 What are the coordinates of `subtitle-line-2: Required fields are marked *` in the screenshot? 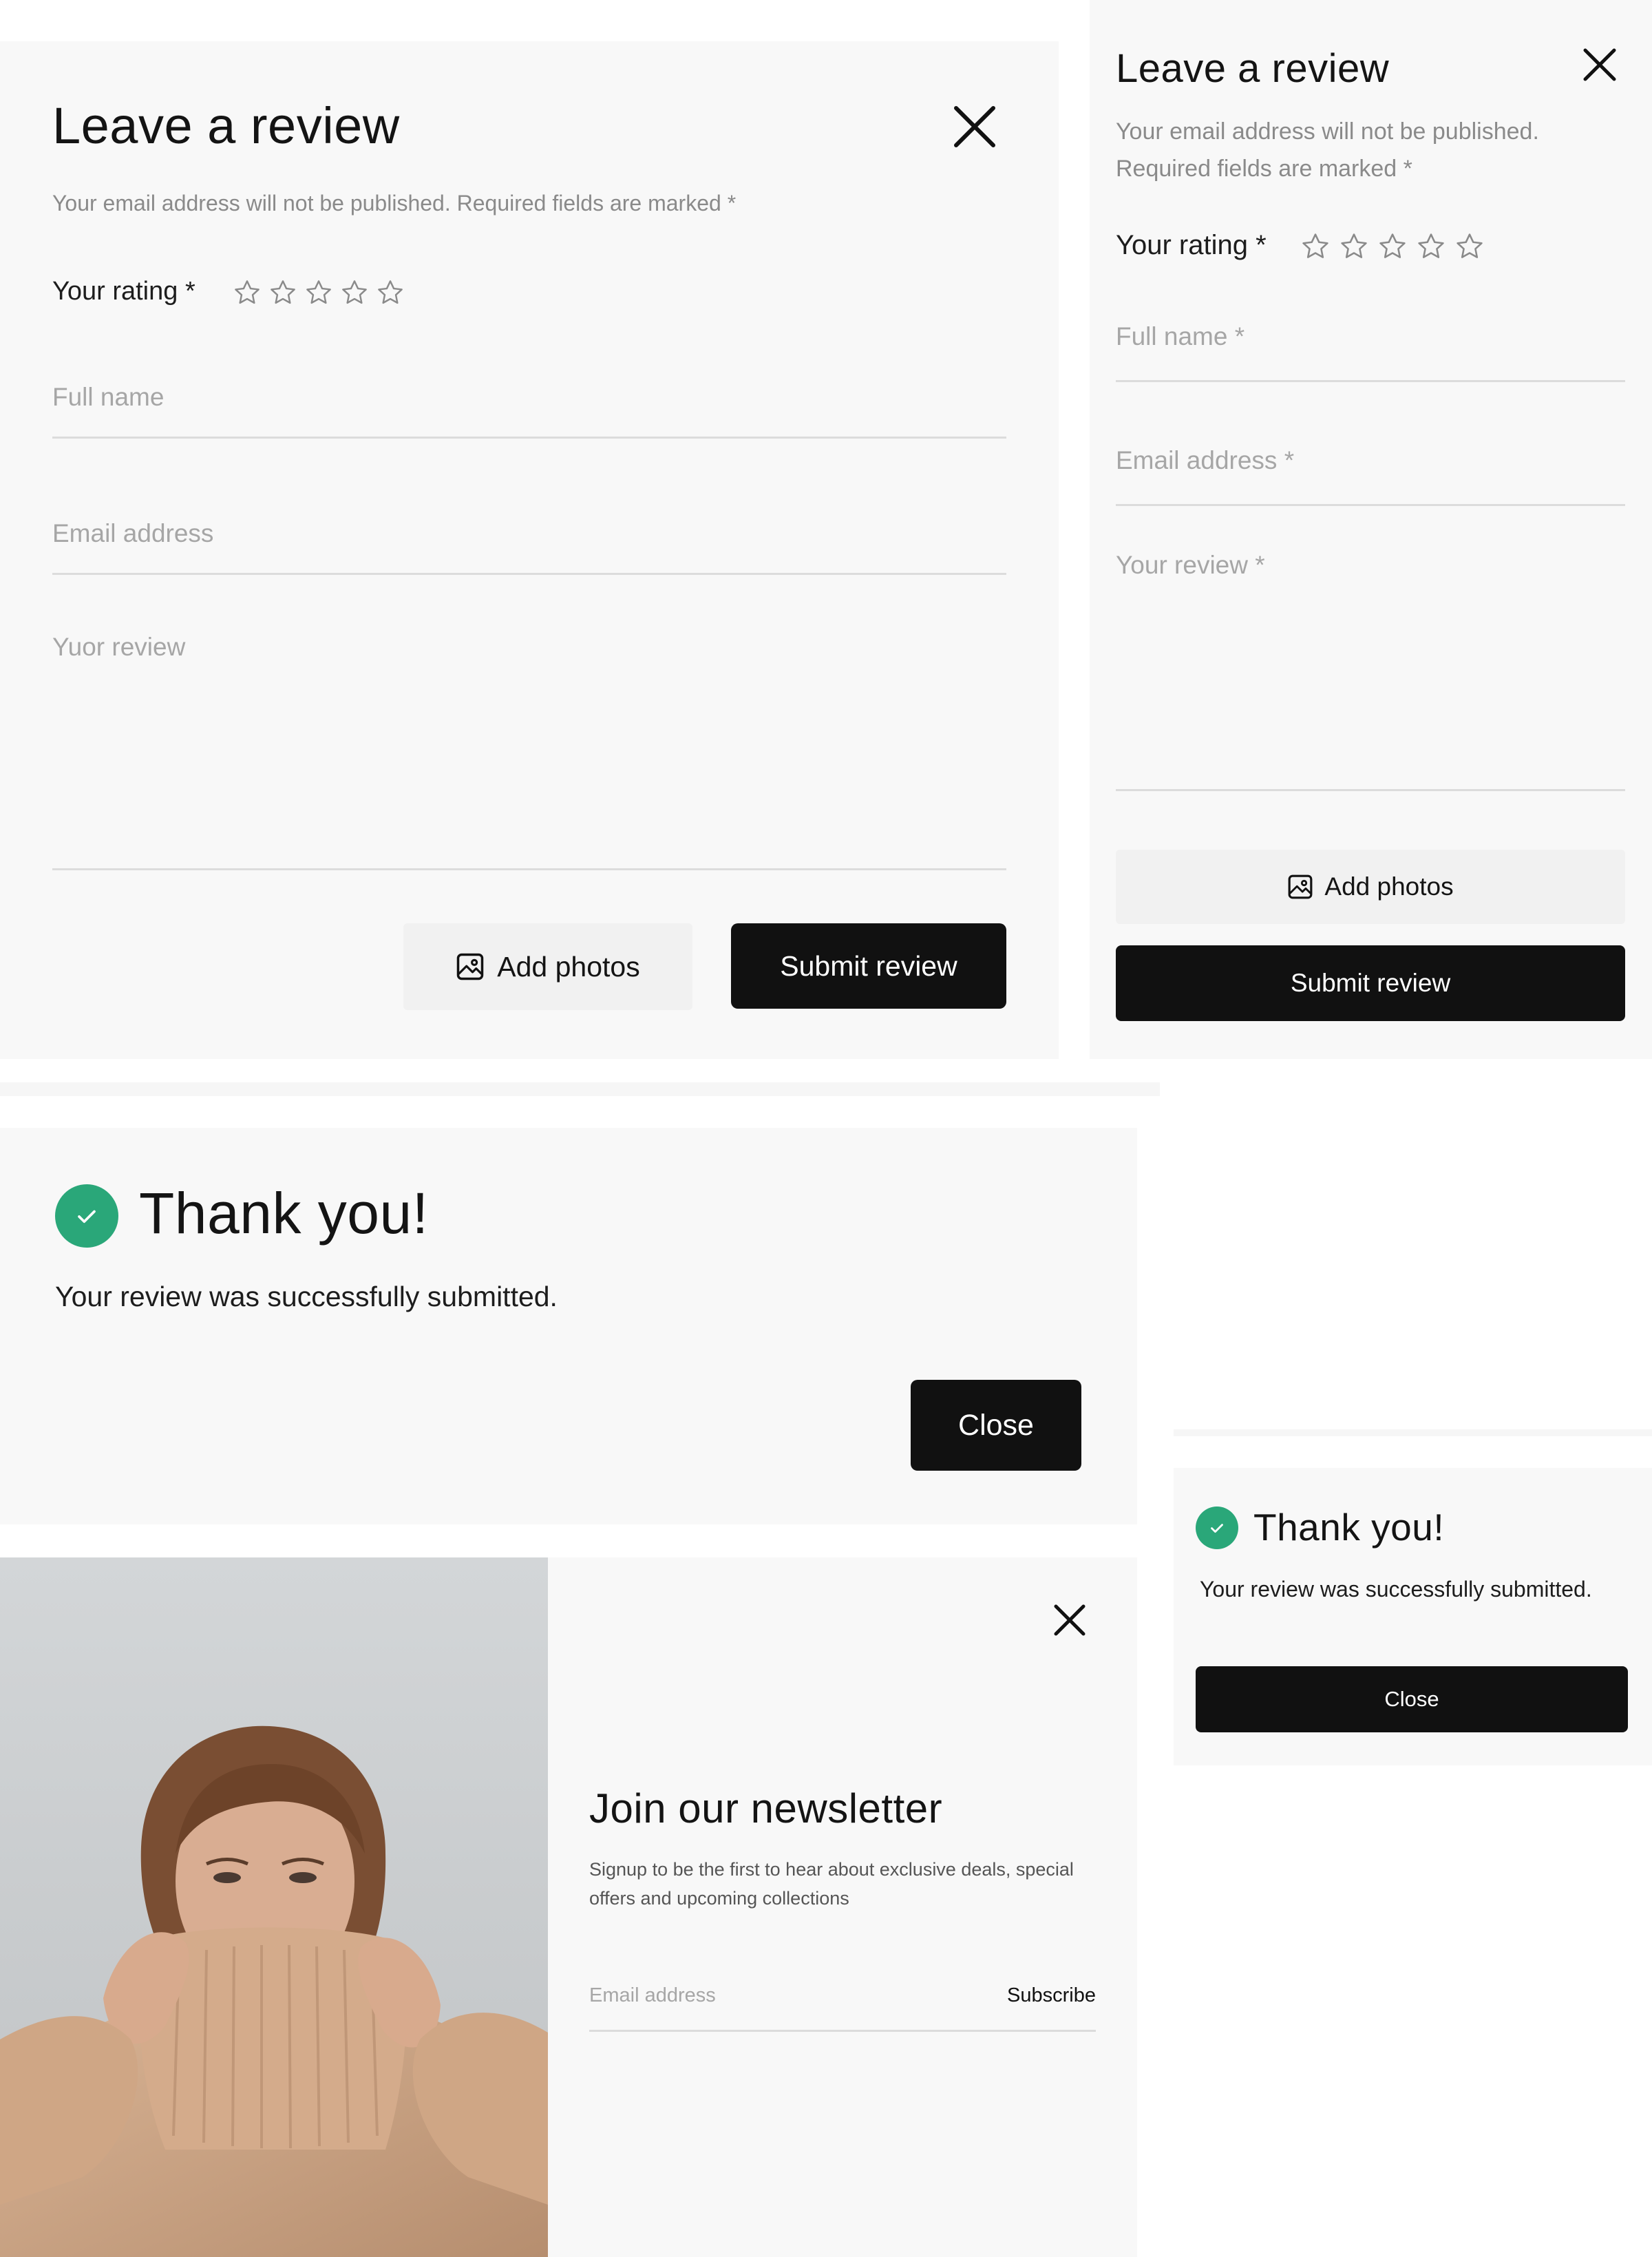 It's located at (1264, 169).